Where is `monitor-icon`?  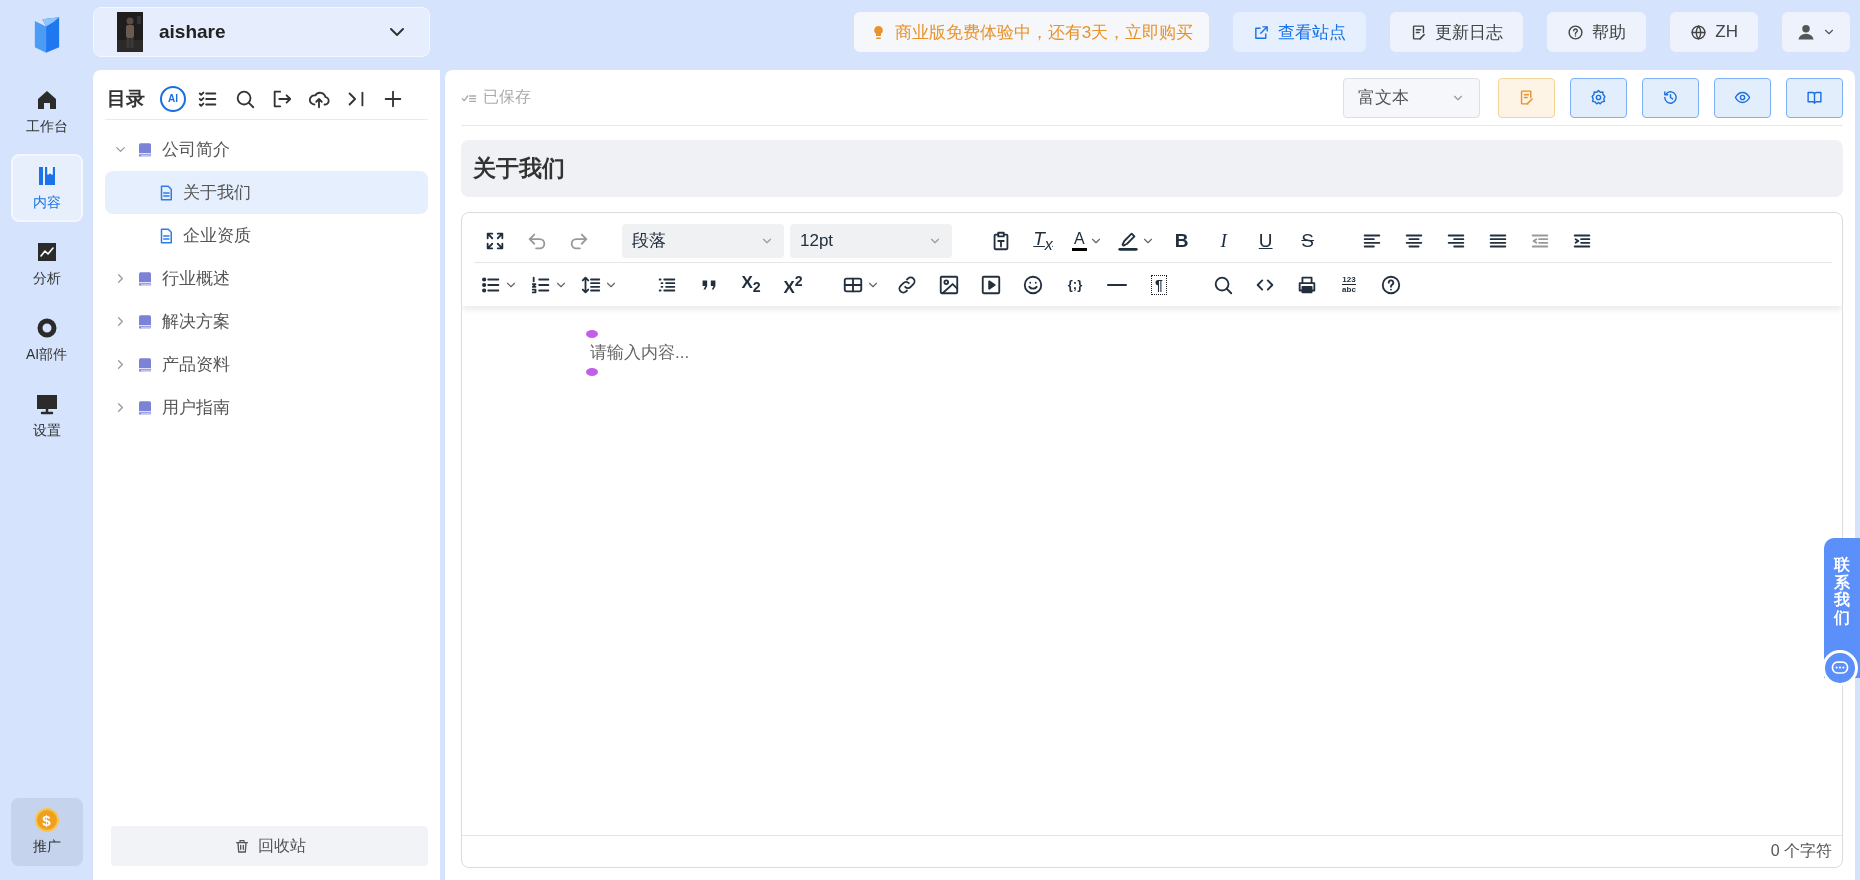
monitor-icon is located at coordinates (46, 404).